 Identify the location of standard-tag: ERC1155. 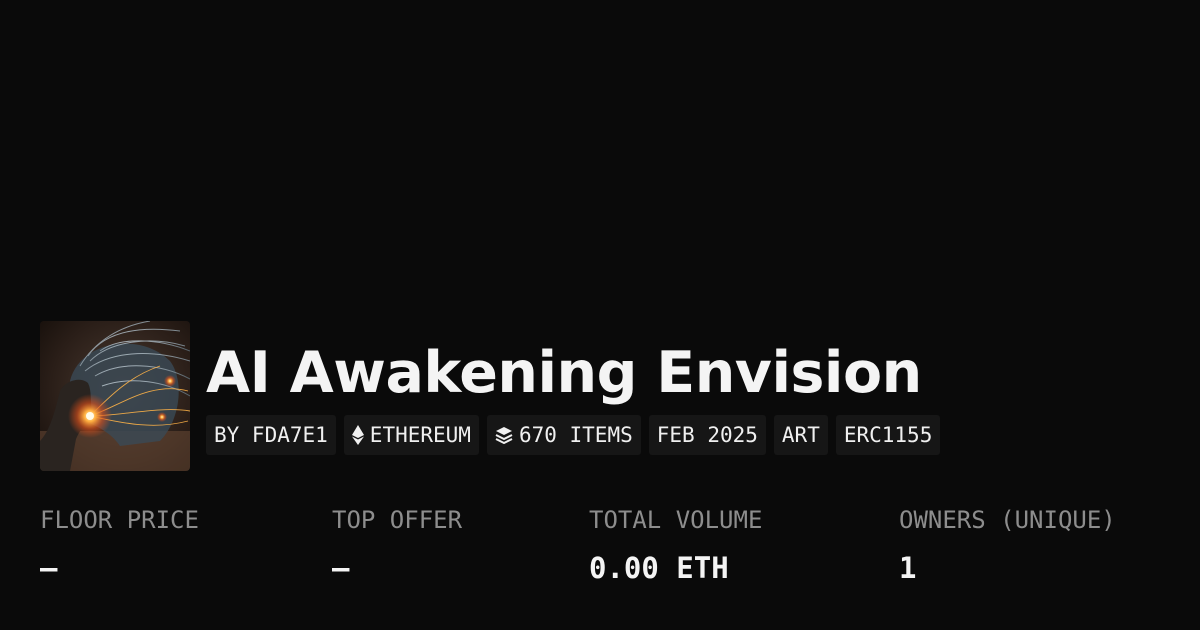
(888, 435).